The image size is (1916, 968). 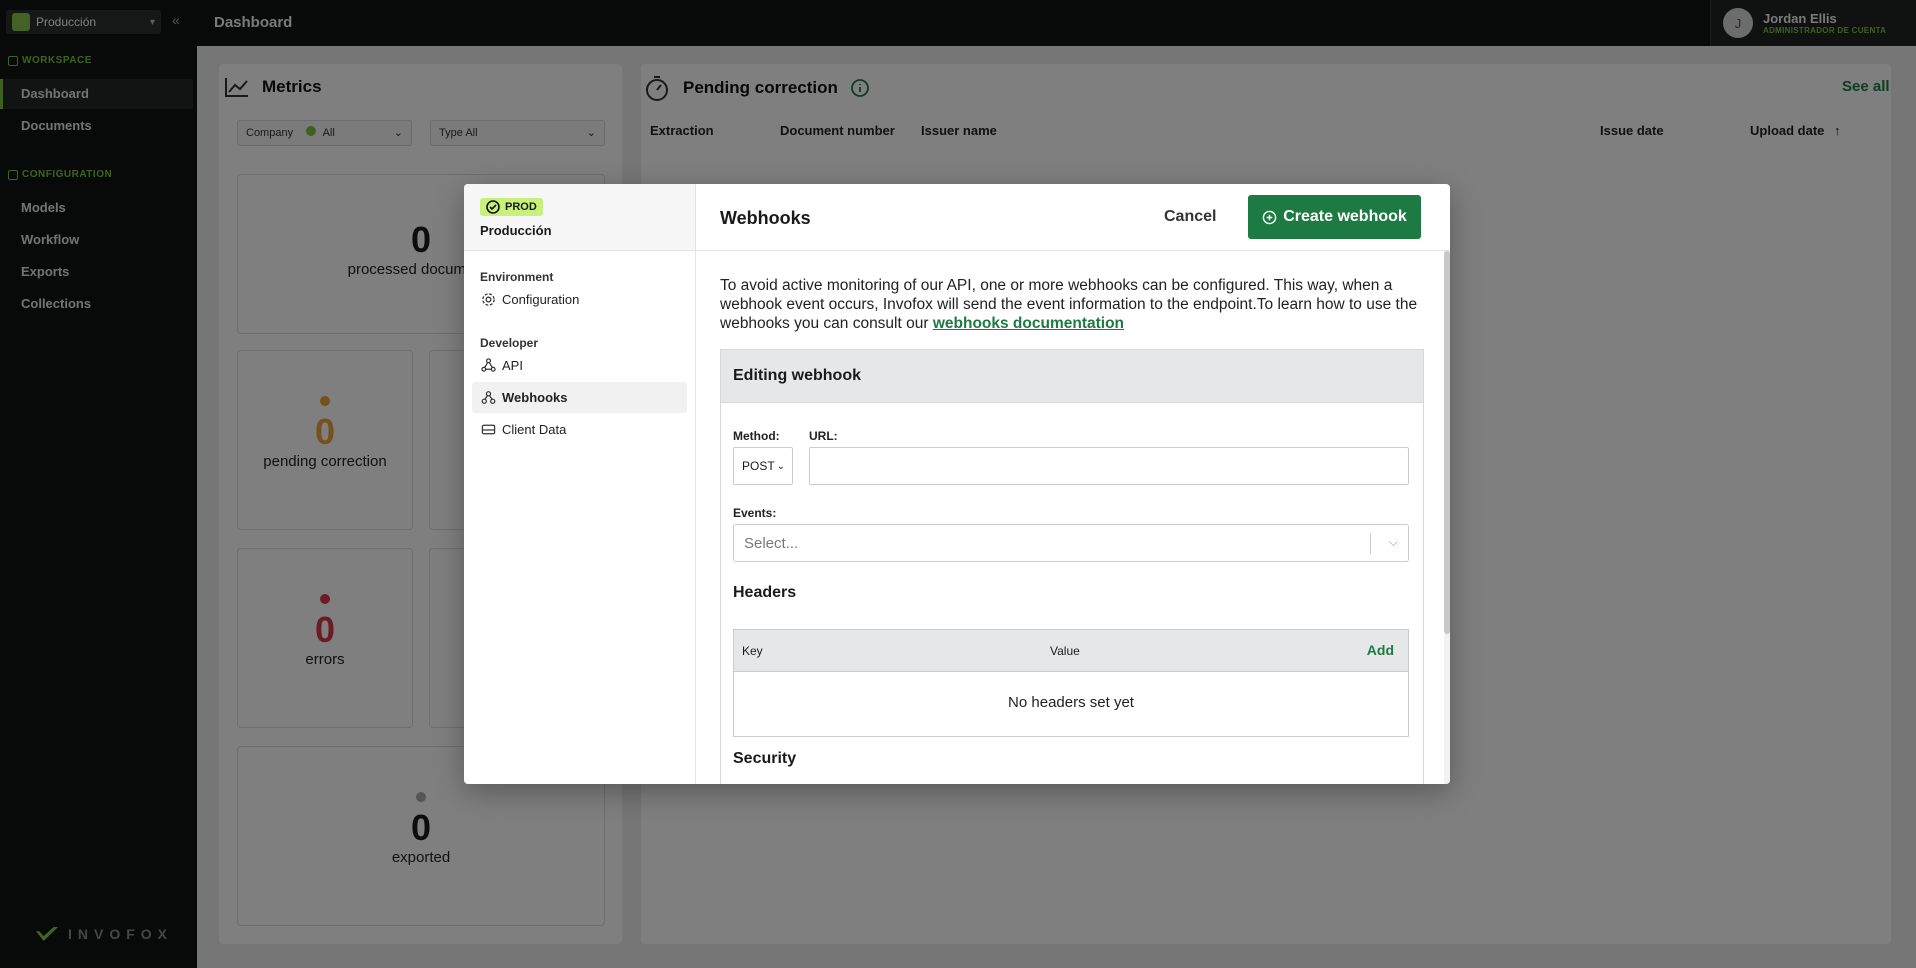 I want to click on menu-webhooks: Webhooks, so click(x=579, y=397).